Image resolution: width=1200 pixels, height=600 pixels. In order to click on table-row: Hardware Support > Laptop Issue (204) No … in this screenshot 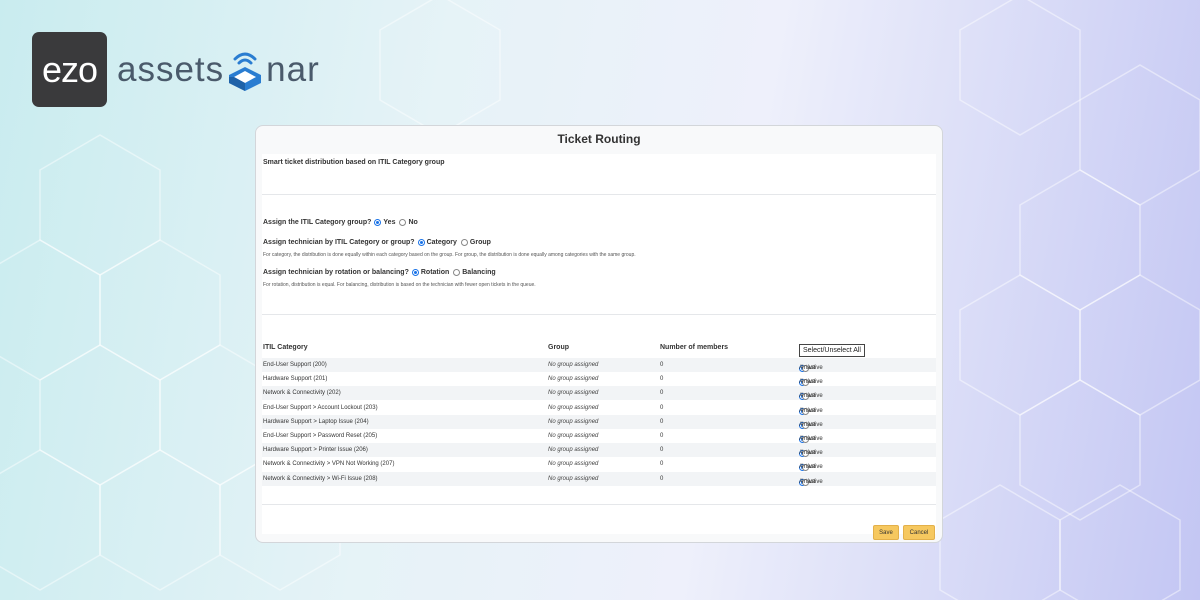, I will do `click(599, 421)`.